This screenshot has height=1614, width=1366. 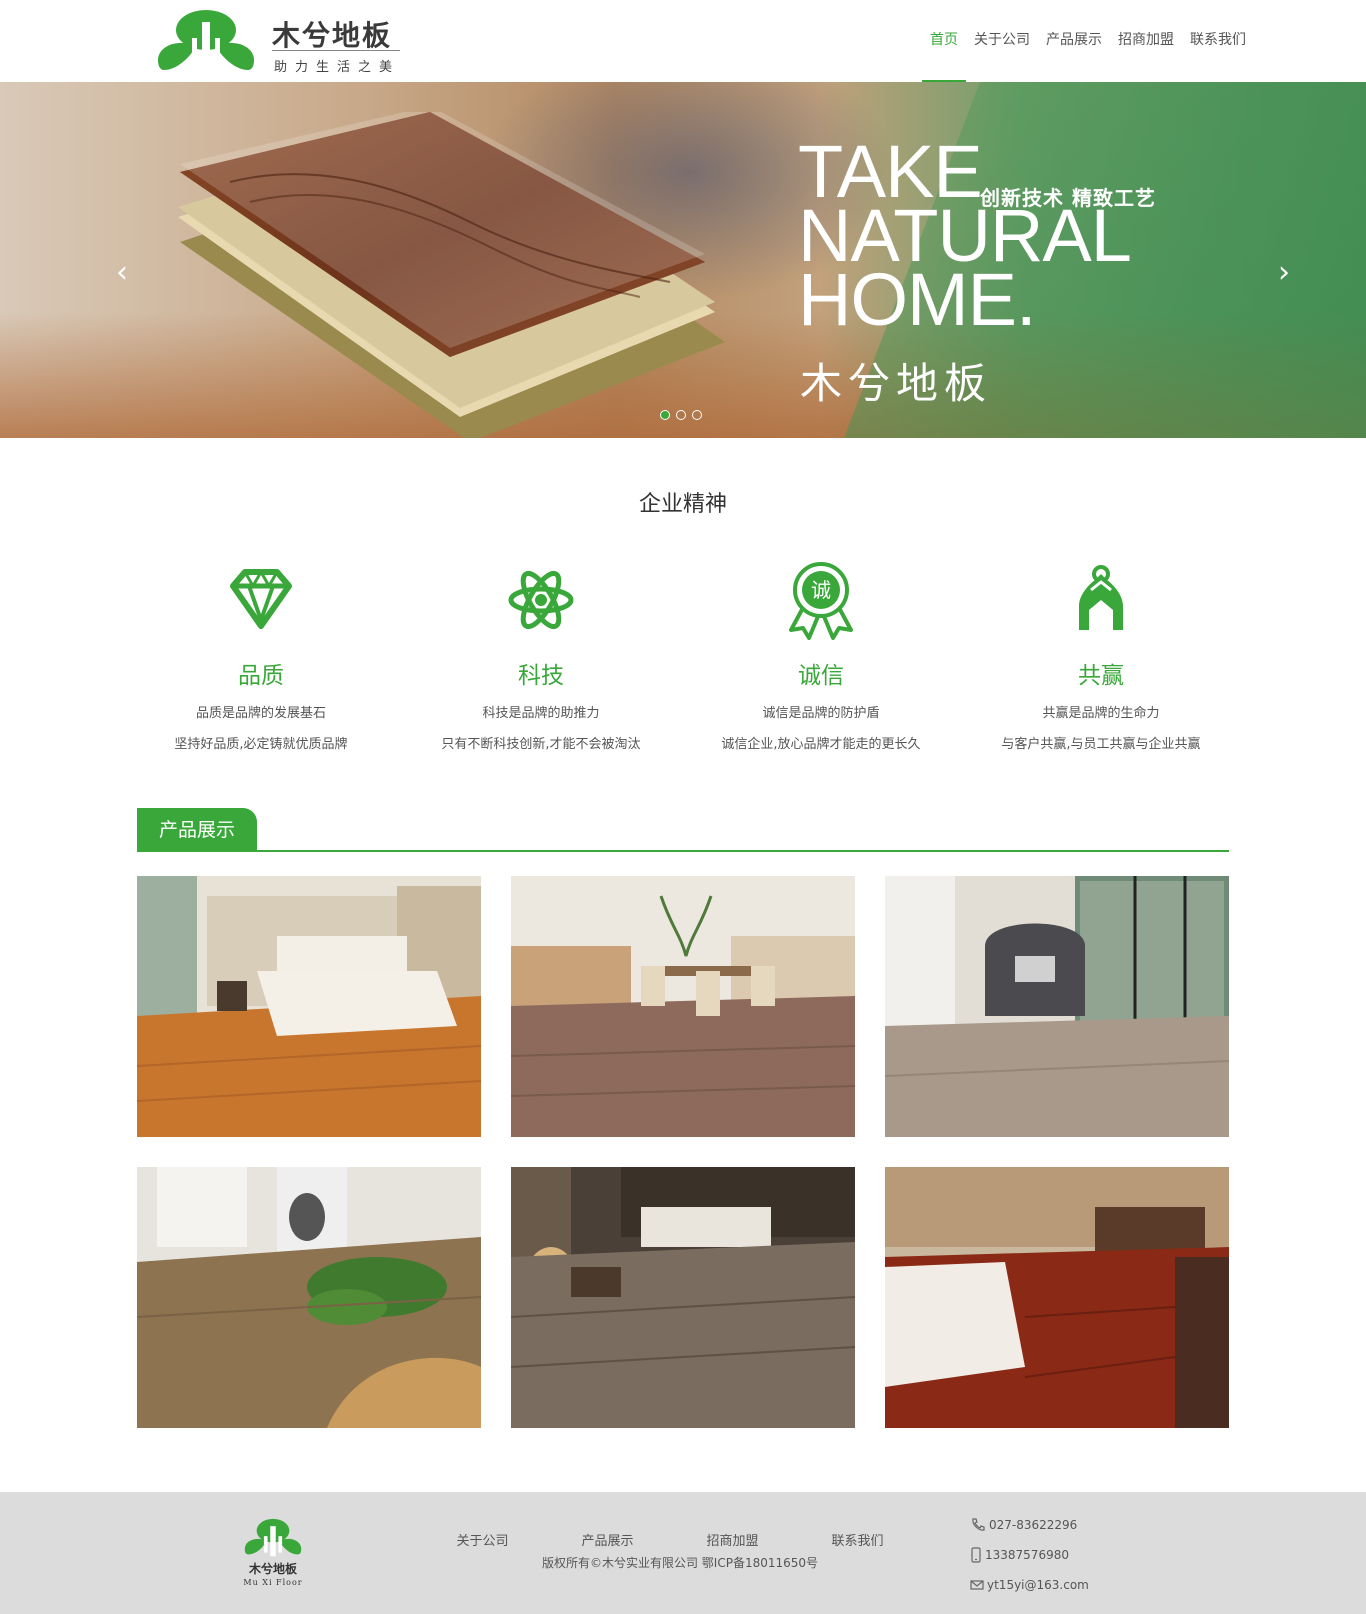 I want to click on atom-icon, so click(x=541, y=600).